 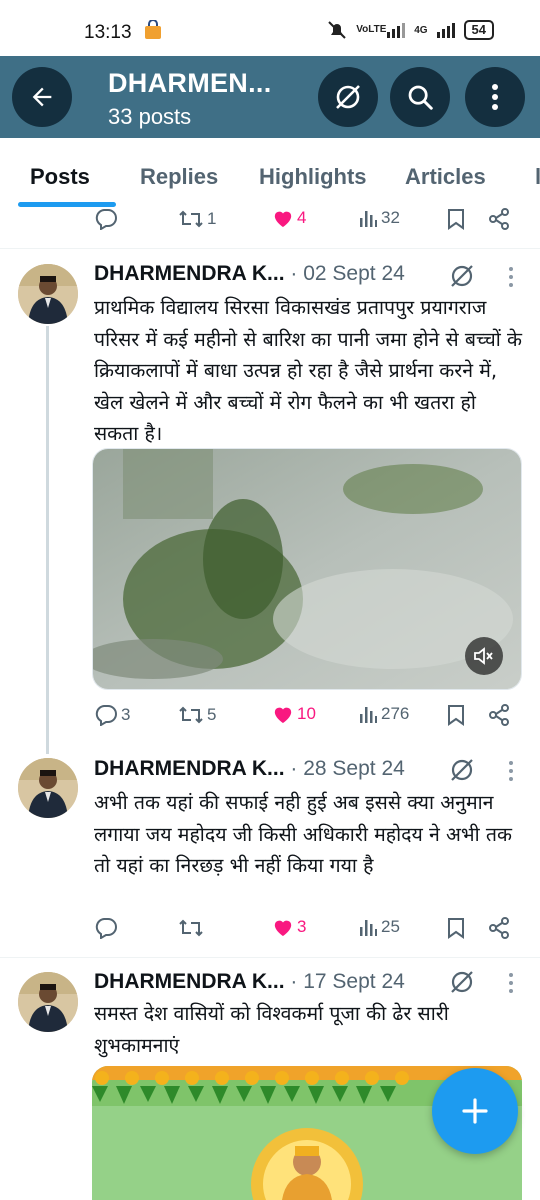 I want to click on like-button: 10, so click(x=294, y=714).